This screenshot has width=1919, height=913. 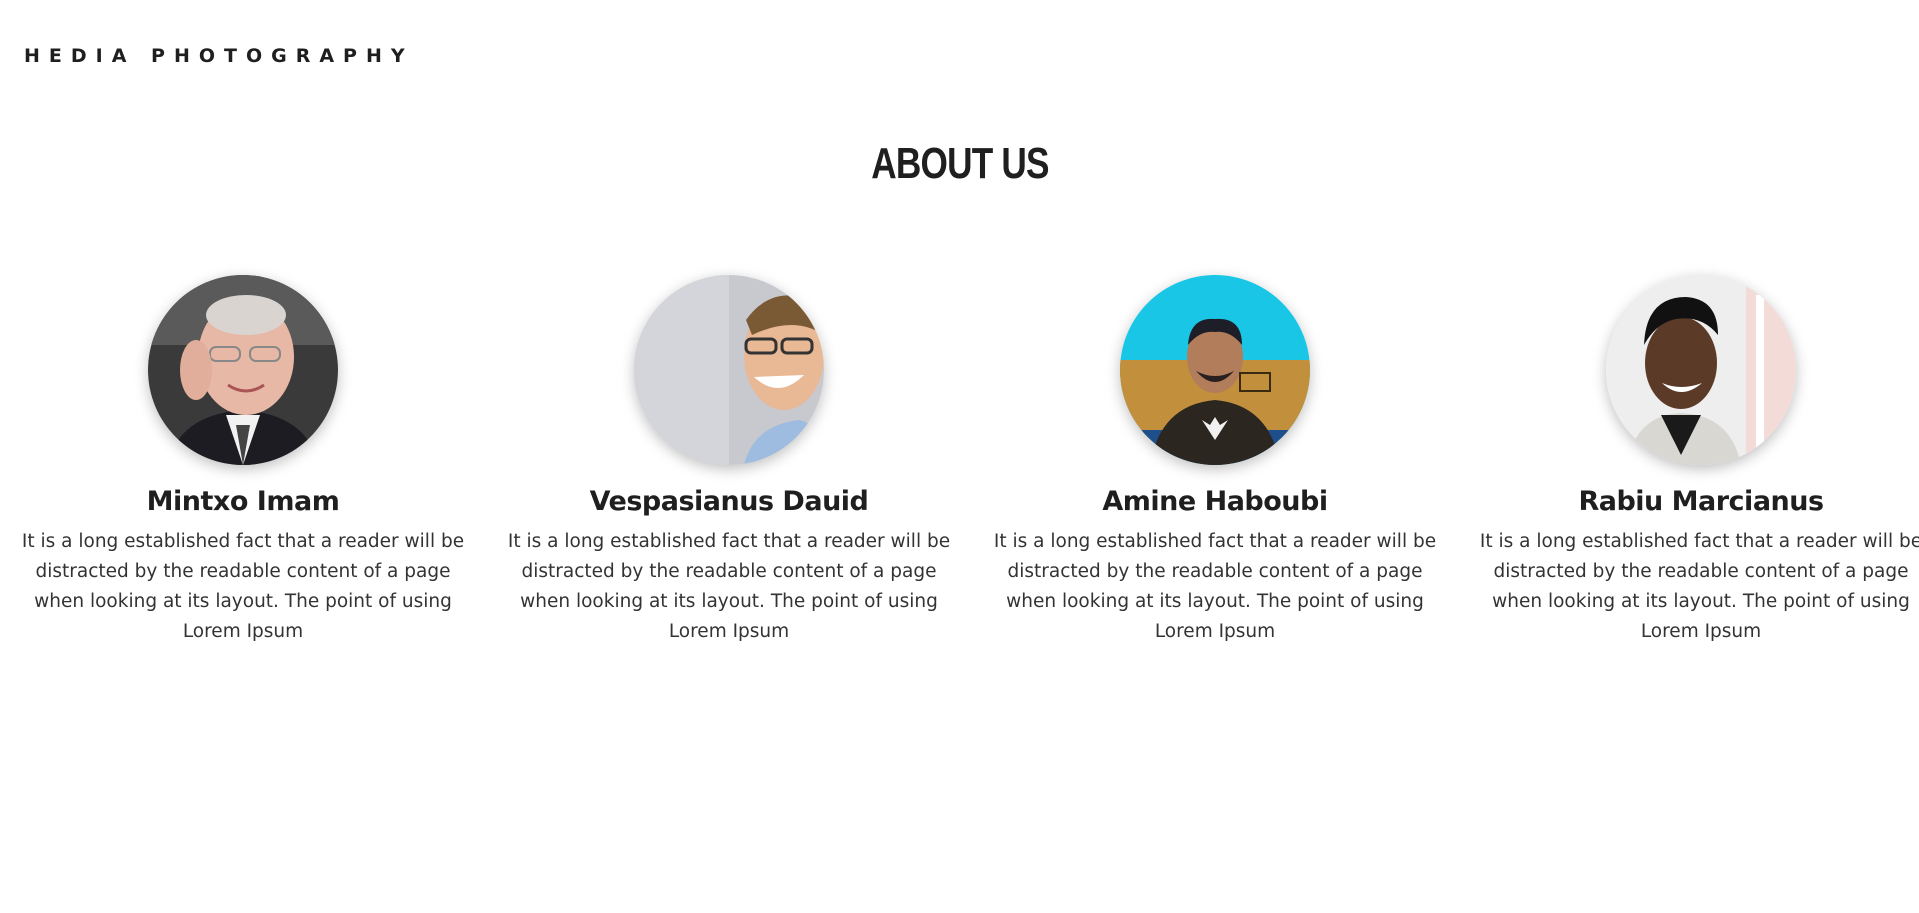 What do you see at coordinates (960, 163) in the screenshot?
I see `section-title: ABOUT US` at bounding box center [960, 163].